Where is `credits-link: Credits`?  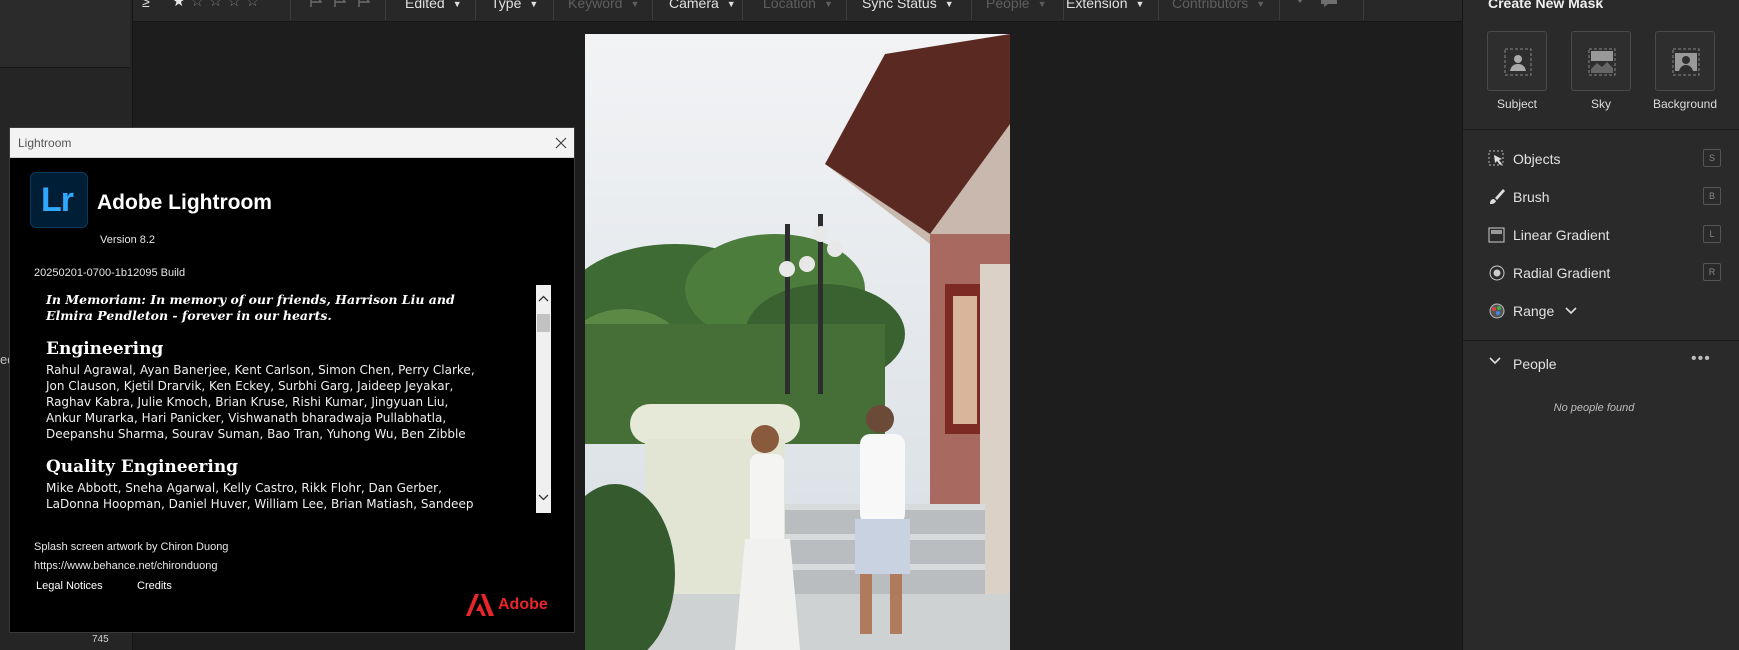 credits-link: Credits is located at coordinates (154, 586).